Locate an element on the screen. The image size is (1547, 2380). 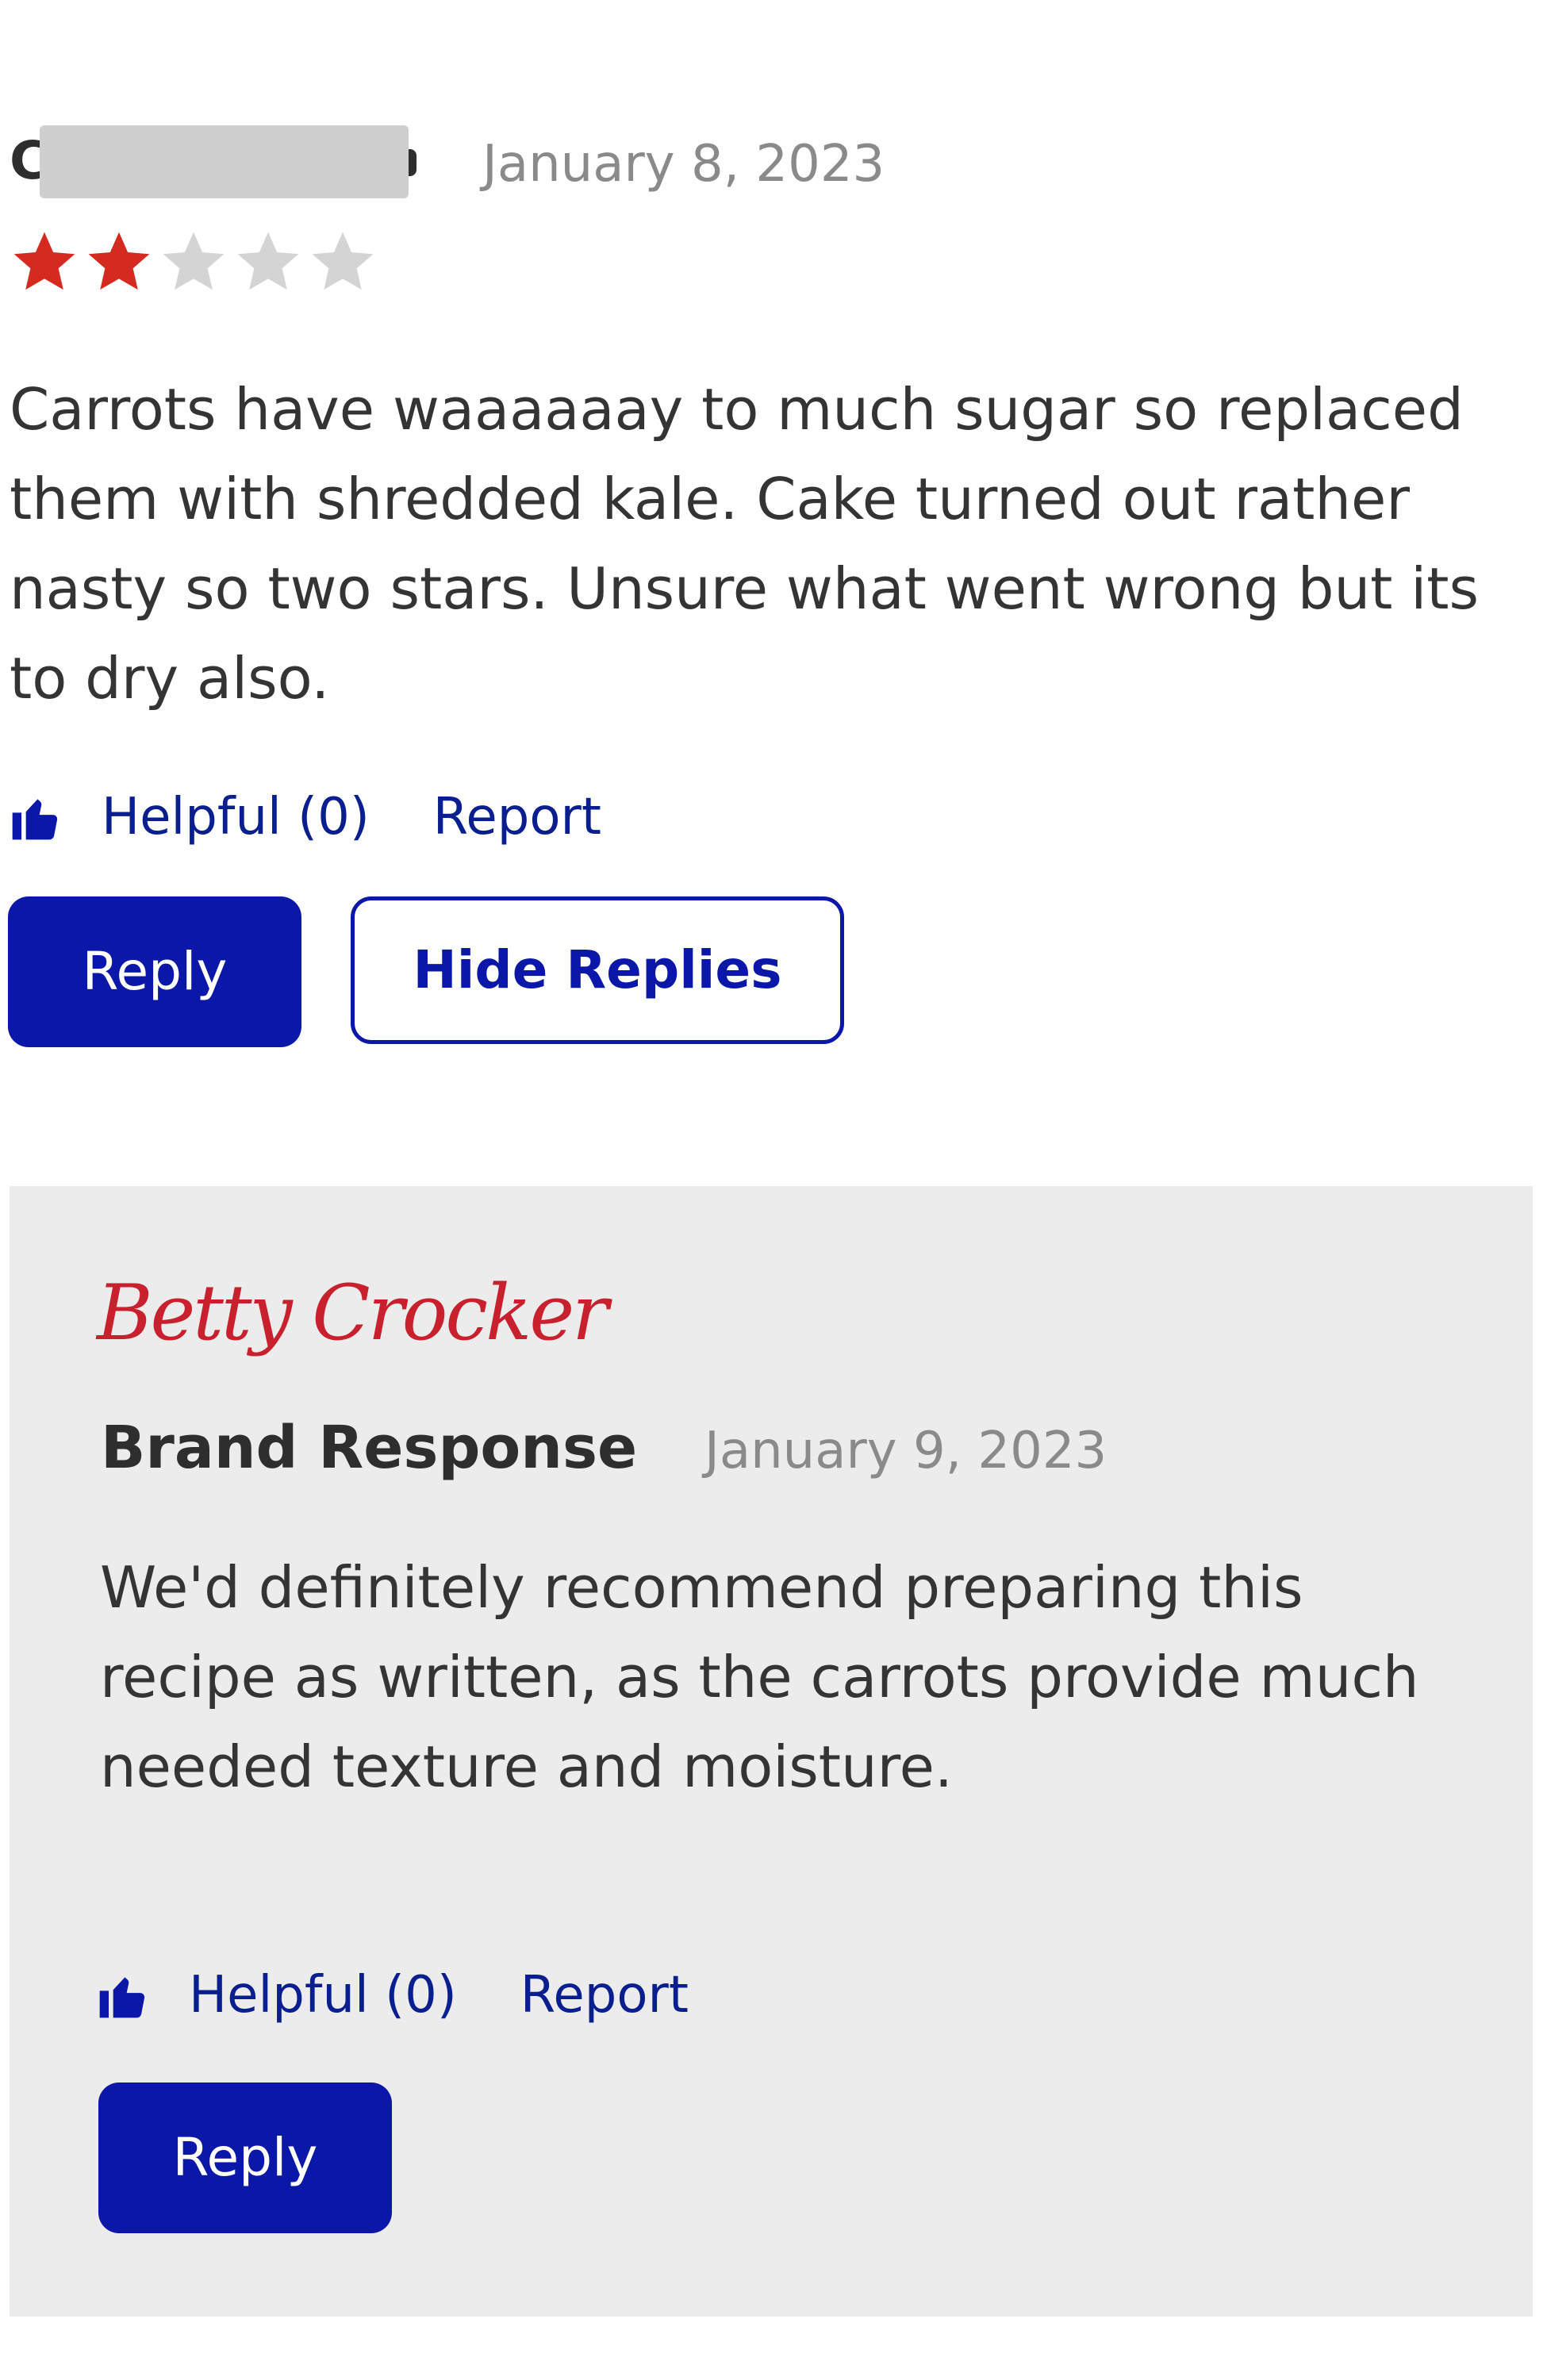
review-header: C January 8, 2023 is located at coordinates (555, 162).